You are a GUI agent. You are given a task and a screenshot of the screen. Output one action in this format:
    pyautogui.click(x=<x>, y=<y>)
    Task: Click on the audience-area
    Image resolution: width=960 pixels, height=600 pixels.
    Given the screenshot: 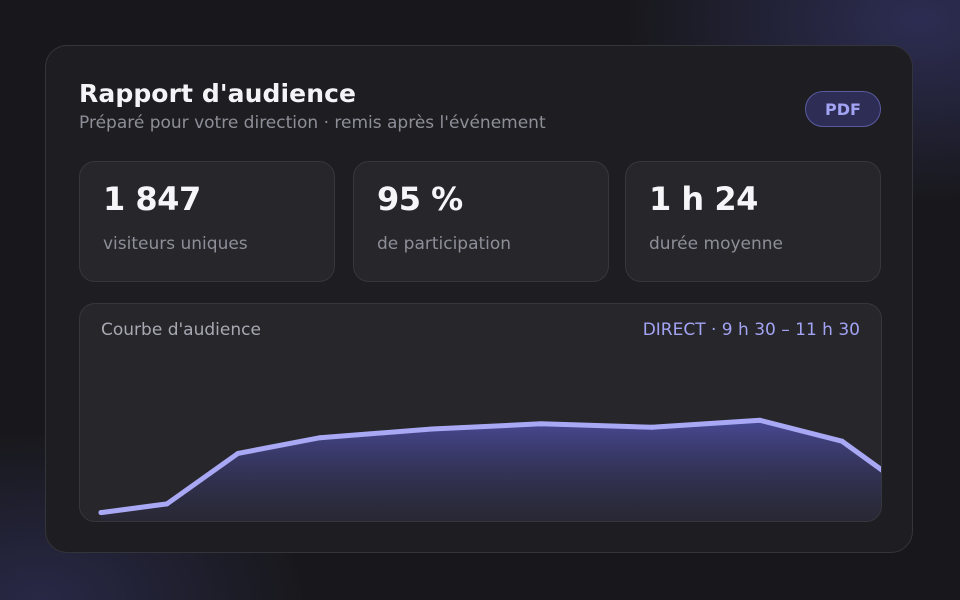 What is the action you would take?
    pyautogui.click(x=491, y=470)
    